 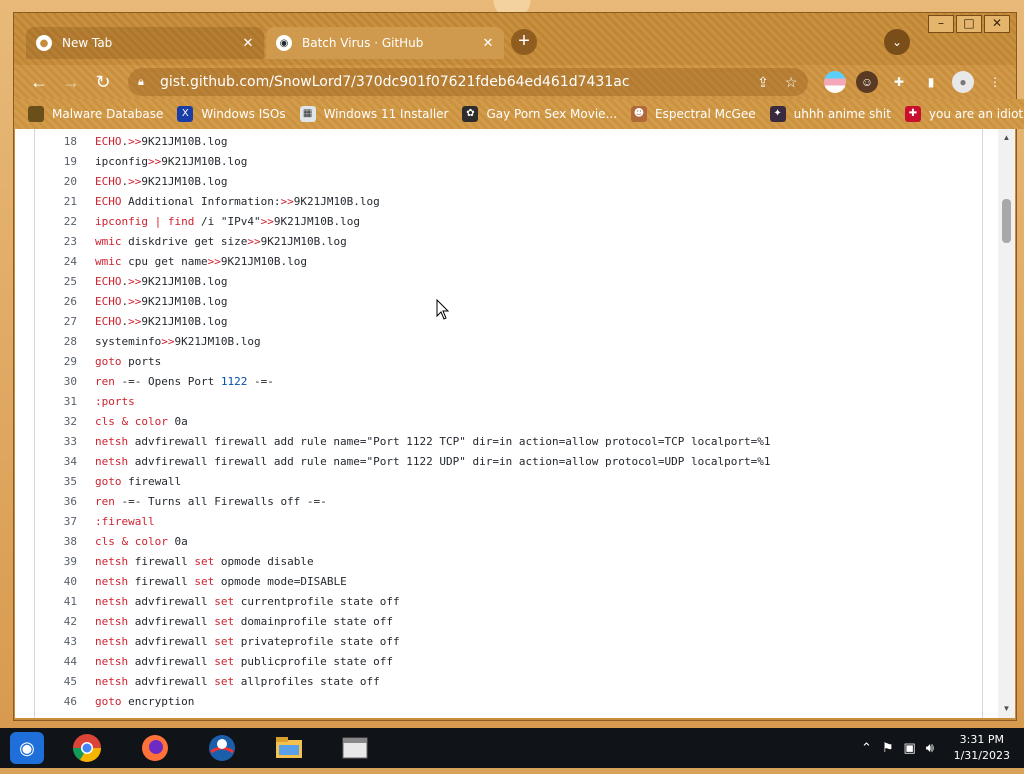 I want to click on code-token: advfirewall, so click(x=171, y=661).